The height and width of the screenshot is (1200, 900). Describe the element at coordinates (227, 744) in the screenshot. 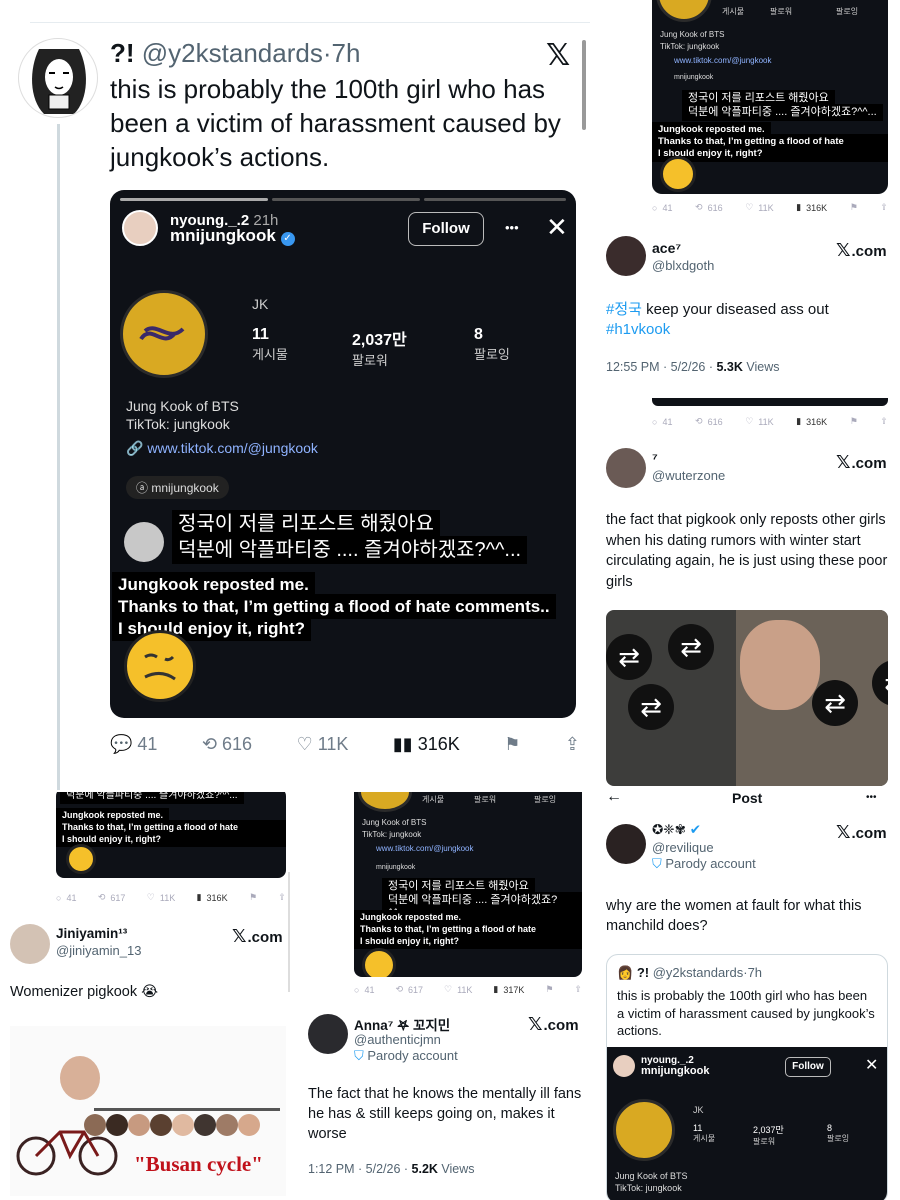

I see `repost-button: ⟲ 616` at that location.